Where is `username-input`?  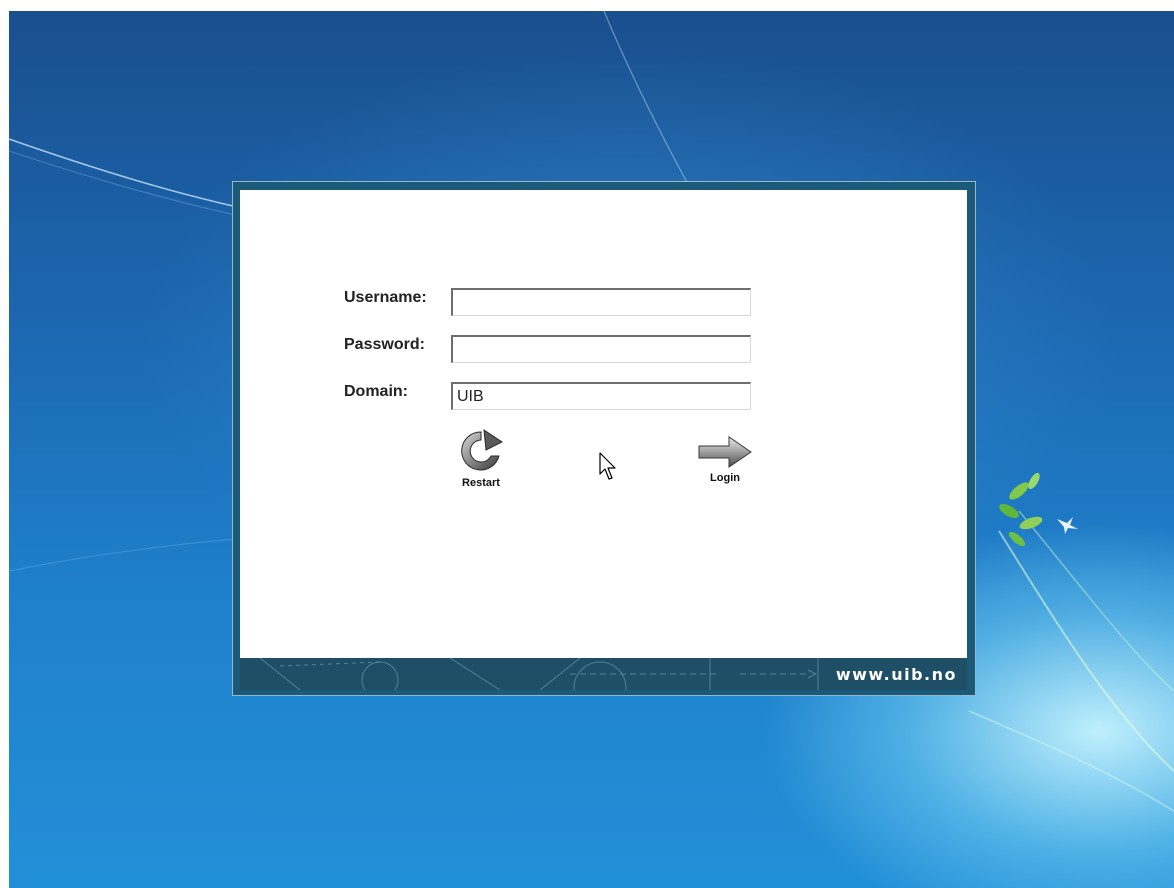 username-input is located at coordinates (601, 302).